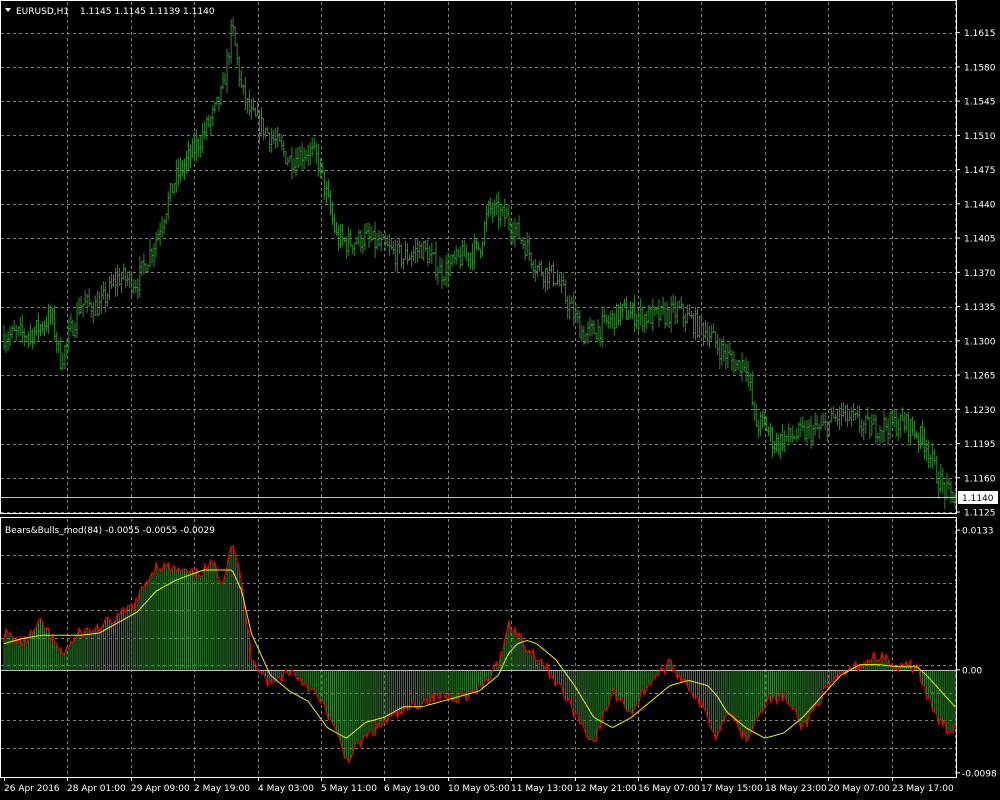 This screenshot has height=800, width=1000. Describe the element at coordinates (669, 789) in the screenshot. I see `time-tick-label: 16 May 07:00` at that location.